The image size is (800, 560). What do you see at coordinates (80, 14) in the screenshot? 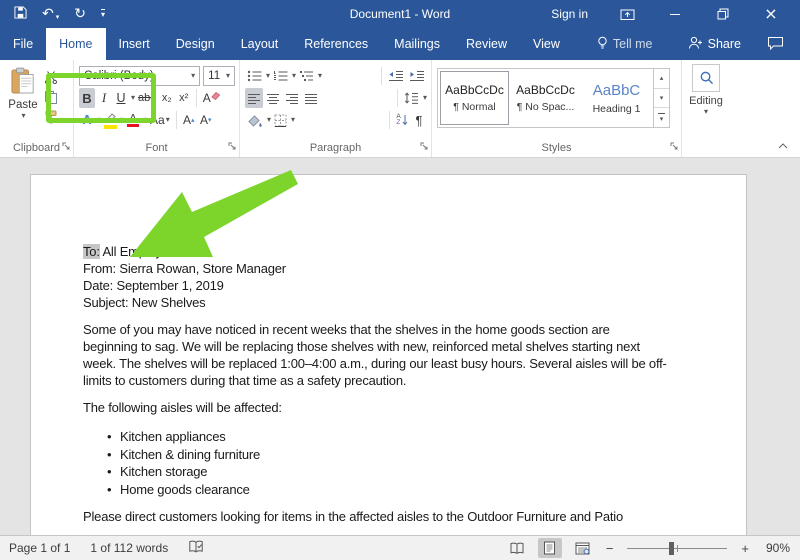
I see `redo-icon: ↻` at bounding box center [80, 14].